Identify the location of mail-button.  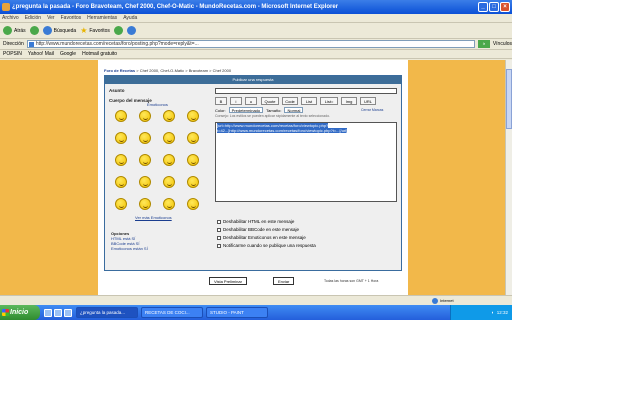
(131, 30).